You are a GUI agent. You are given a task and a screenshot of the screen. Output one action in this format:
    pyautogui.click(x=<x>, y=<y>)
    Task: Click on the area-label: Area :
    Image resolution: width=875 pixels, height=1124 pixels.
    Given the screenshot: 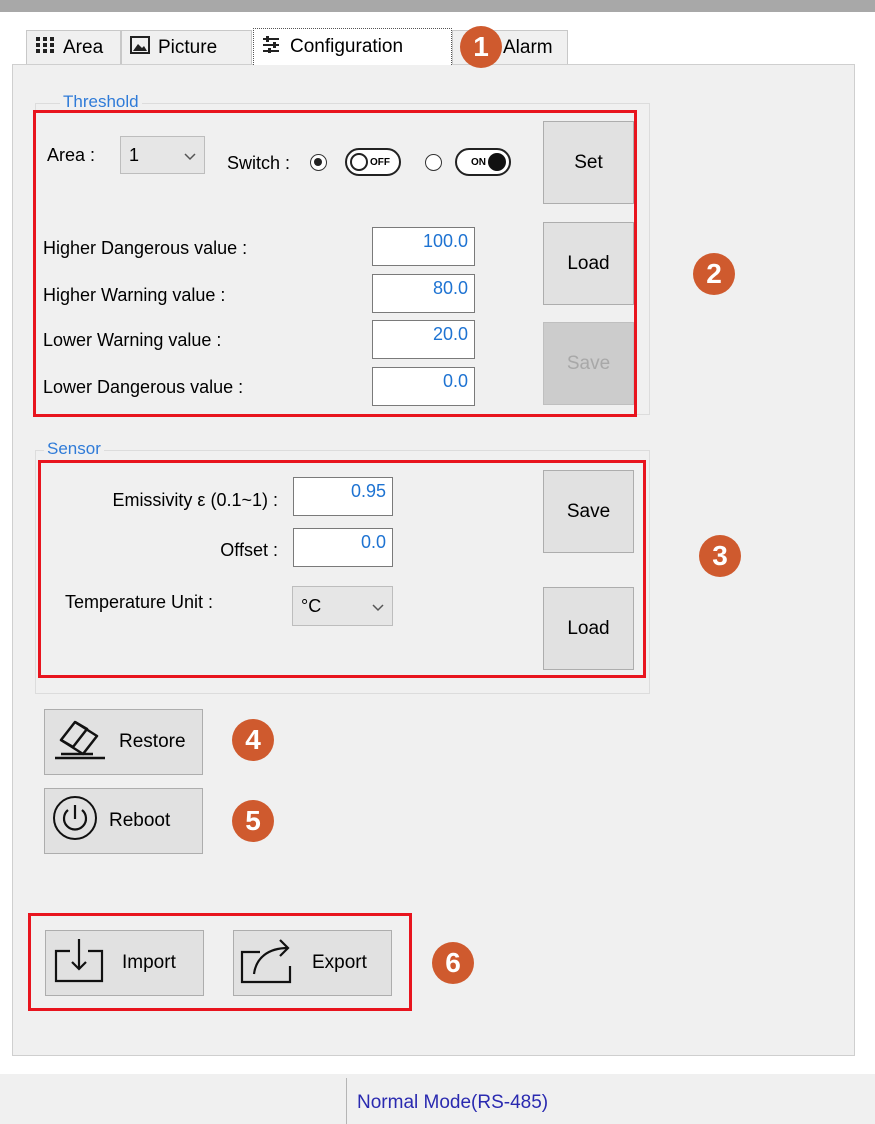 What is the action you would take?
    pyautogui.click(x=71, y=155)
    